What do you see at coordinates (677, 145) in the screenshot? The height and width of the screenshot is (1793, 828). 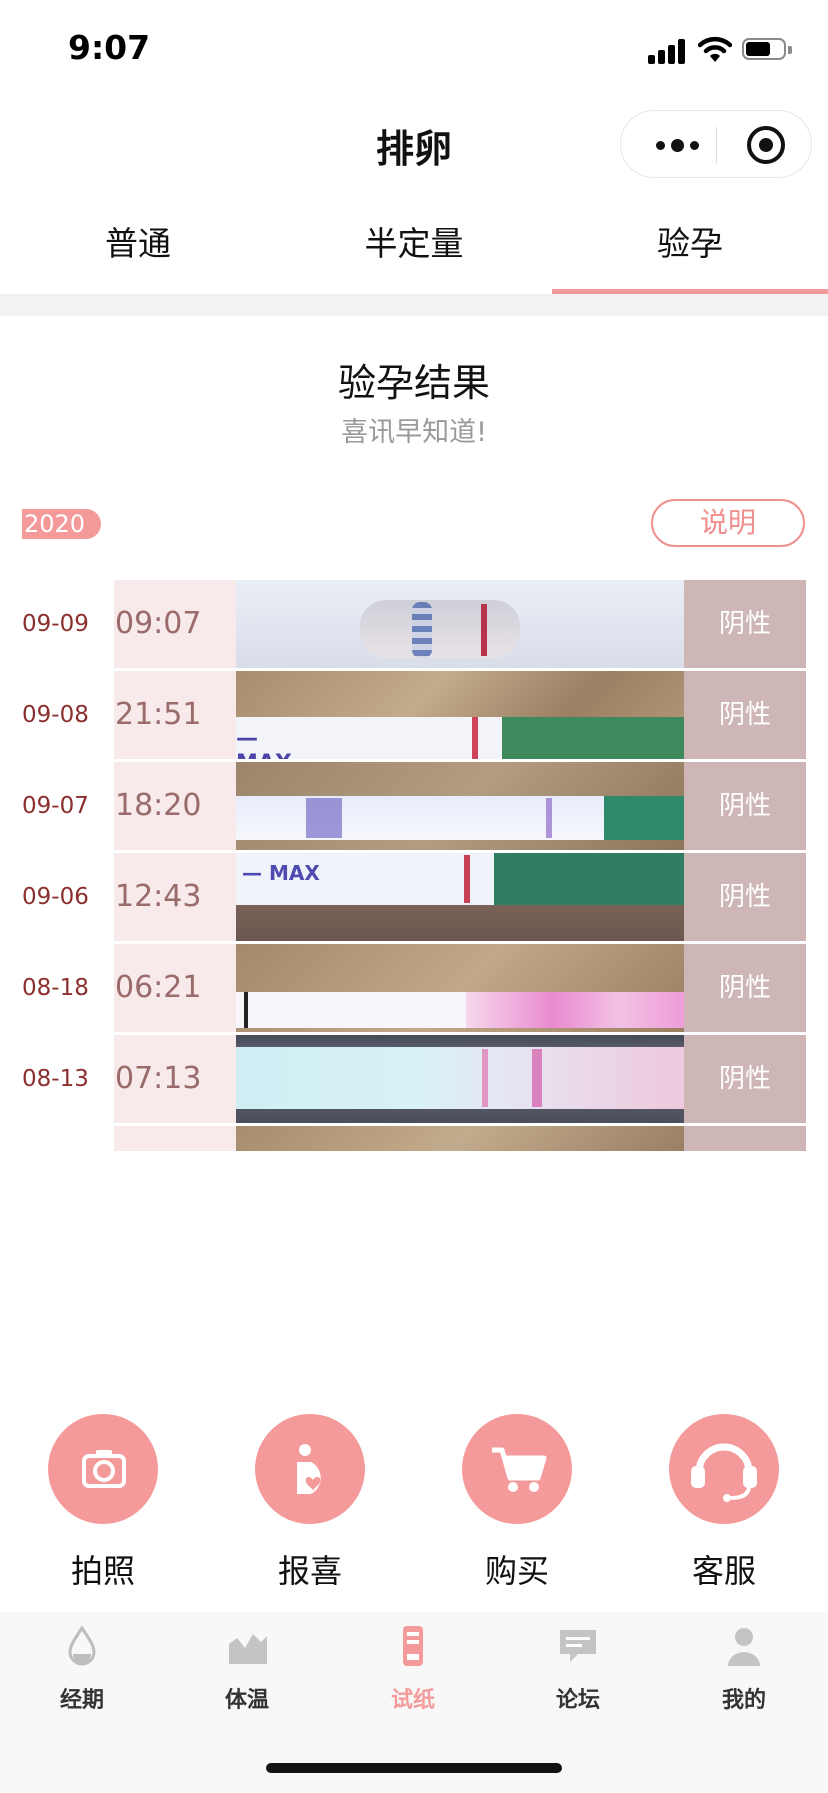 I see `more-icon` at bounding box center [677, 145].